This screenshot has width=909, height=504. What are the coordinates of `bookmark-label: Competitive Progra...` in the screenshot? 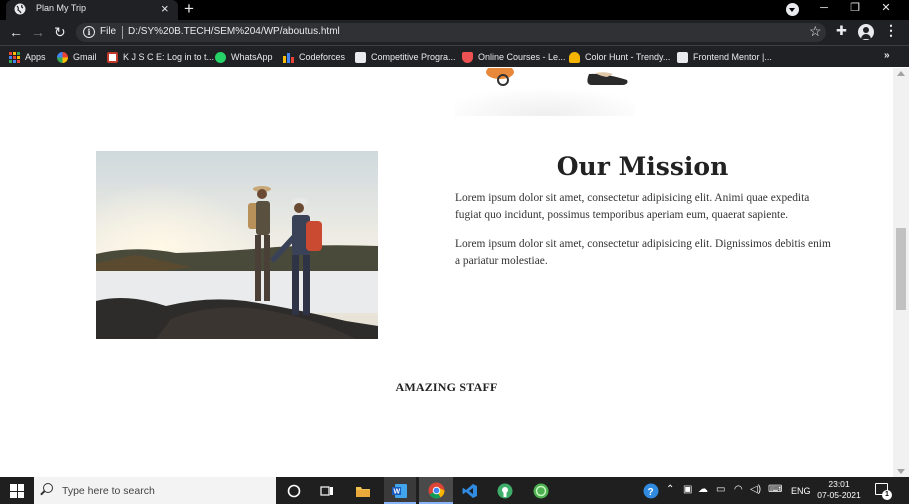 It's located at (413, 57).